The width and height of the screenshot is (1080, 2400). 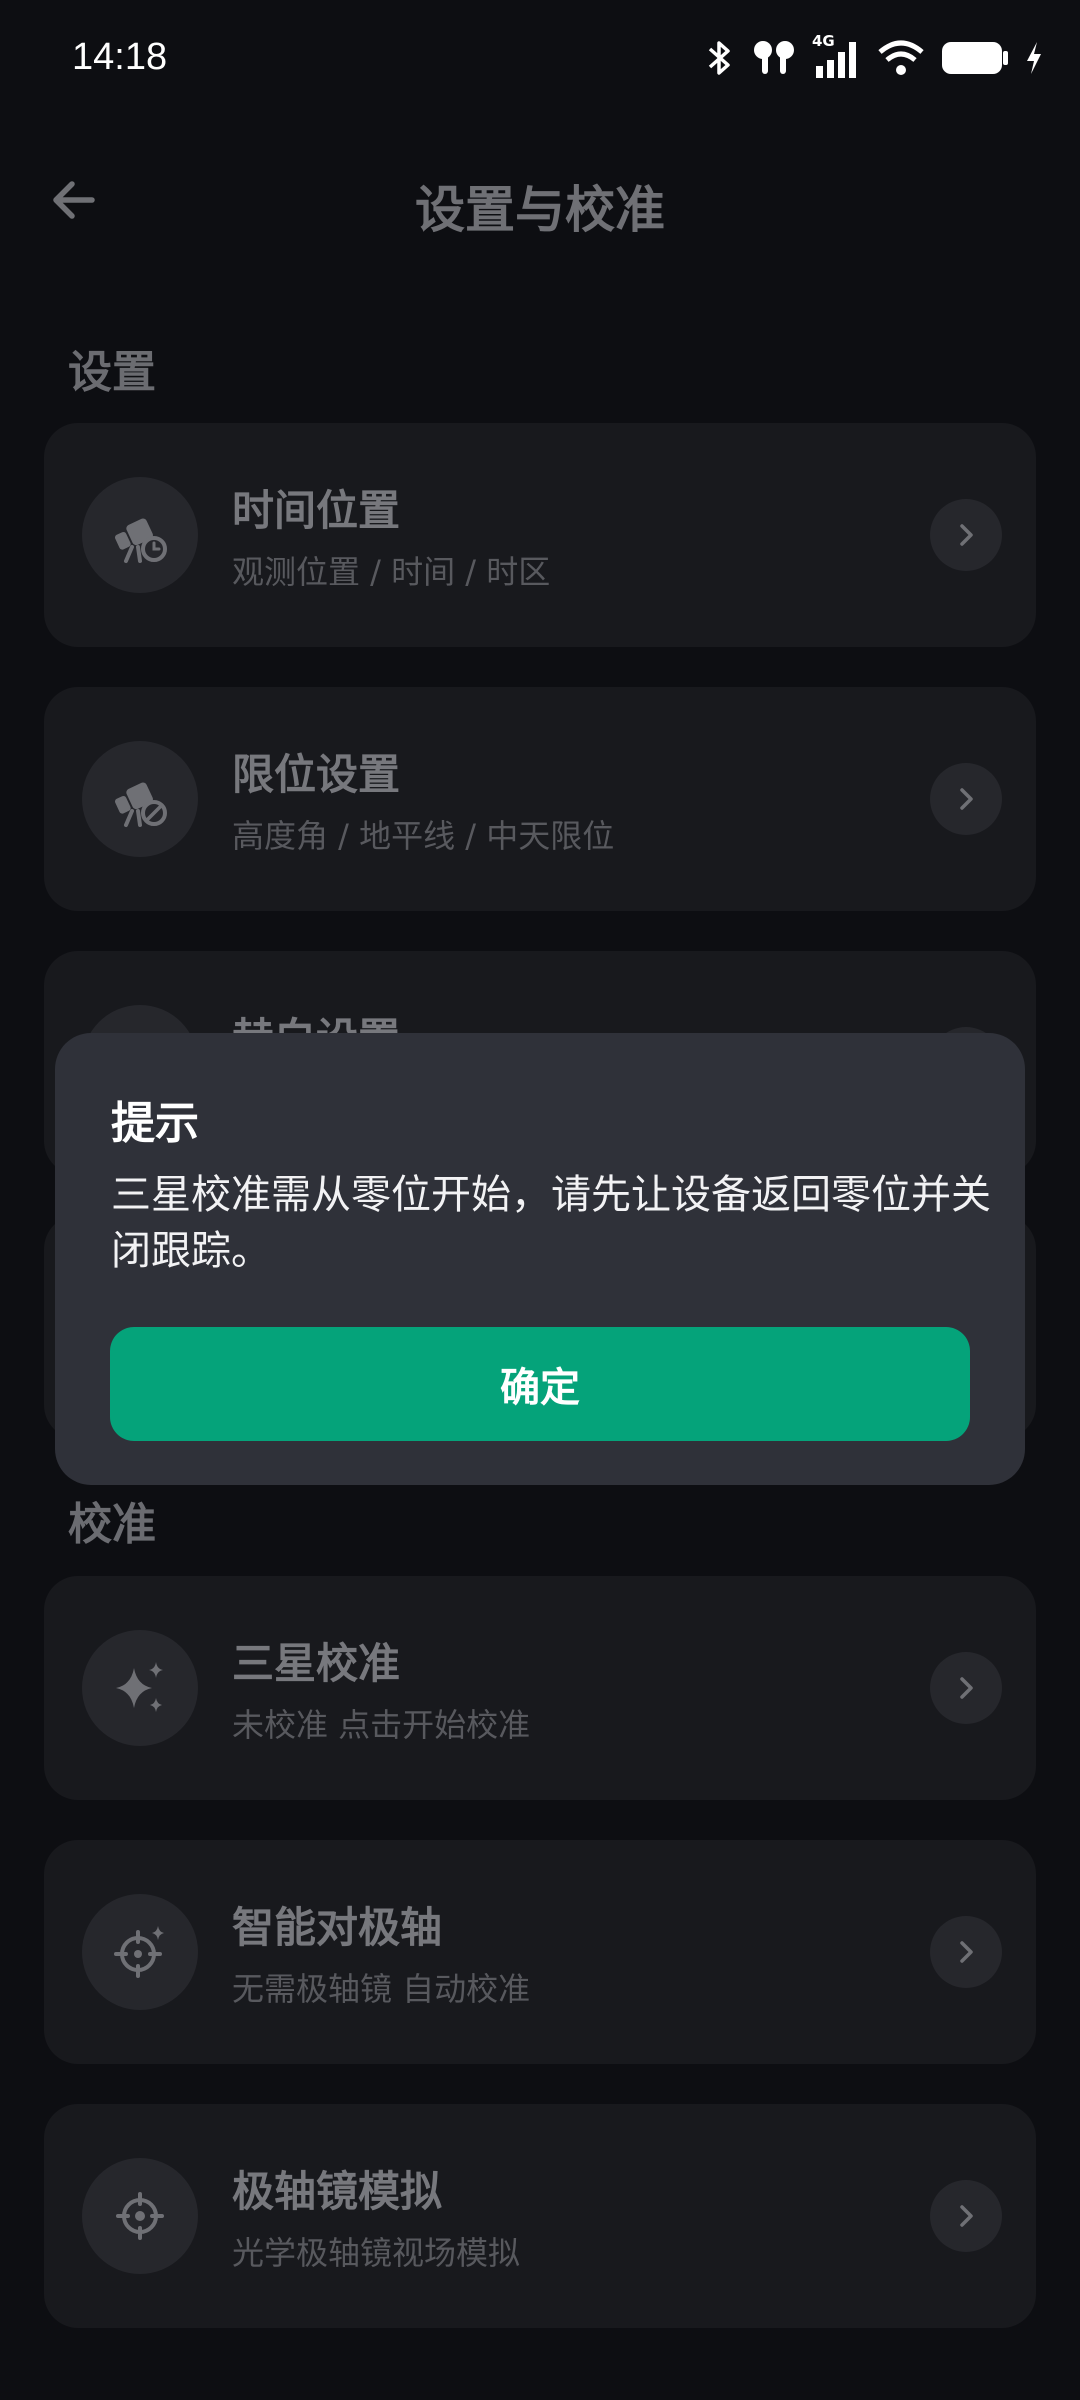 What do you see at coordinates (140, 2216) in the screenshot?
I see `crosshair-icon` at bounding box center [140, 2216].